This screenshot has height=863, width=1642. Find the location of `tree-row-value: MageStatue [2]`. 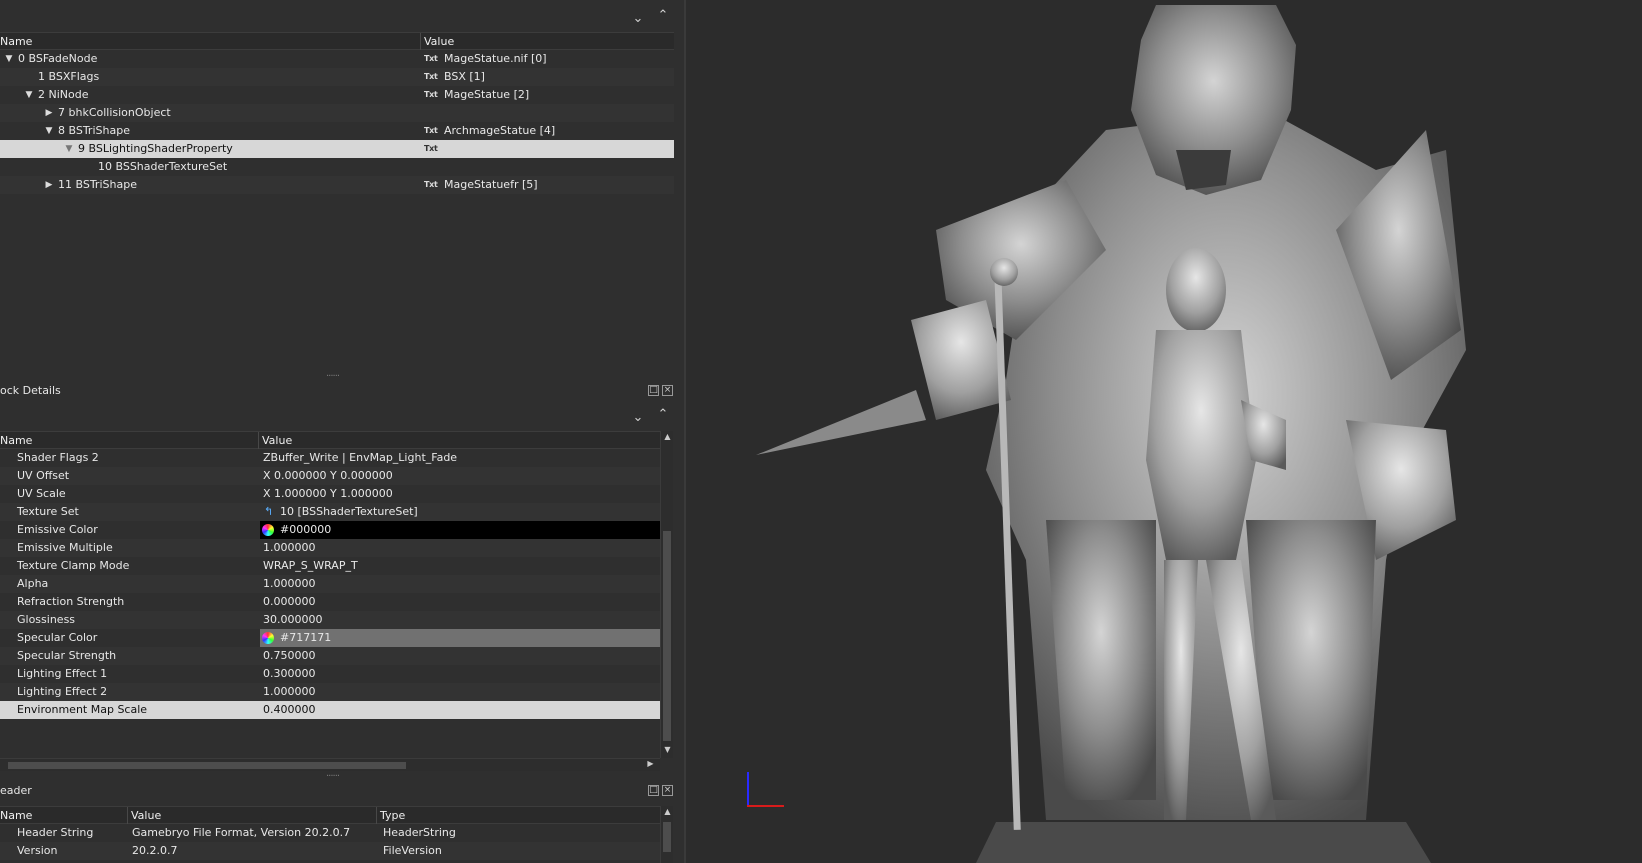

tree-row-value: MageStatue [2] is located at coordinates (487, 94).